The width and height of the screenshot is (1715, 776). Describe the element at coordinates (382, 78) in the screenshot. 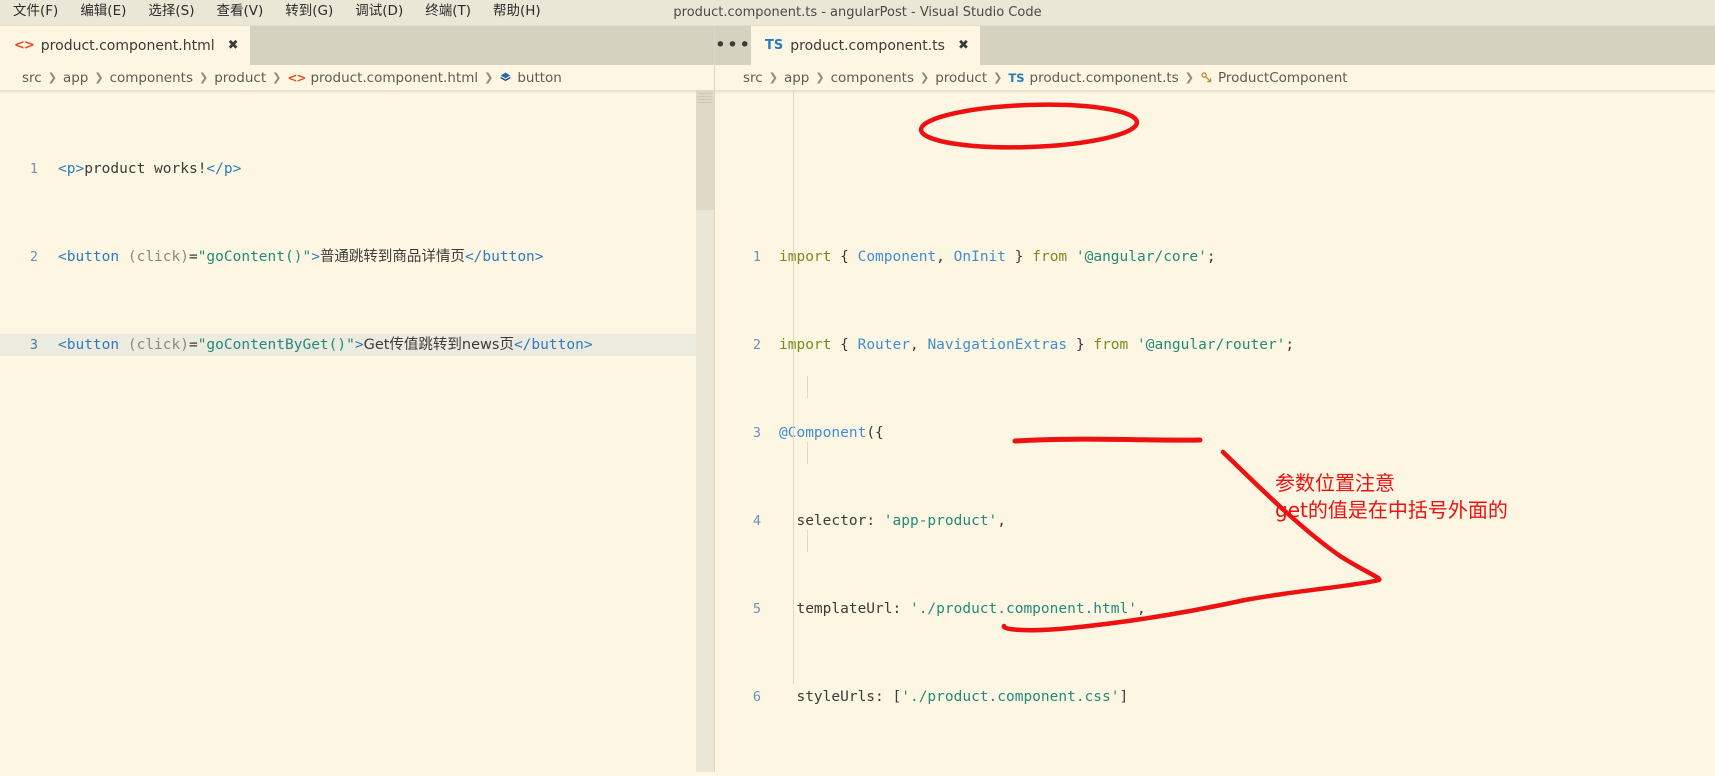

I see `breadcrumb-file: <> product.component.html` at that location.